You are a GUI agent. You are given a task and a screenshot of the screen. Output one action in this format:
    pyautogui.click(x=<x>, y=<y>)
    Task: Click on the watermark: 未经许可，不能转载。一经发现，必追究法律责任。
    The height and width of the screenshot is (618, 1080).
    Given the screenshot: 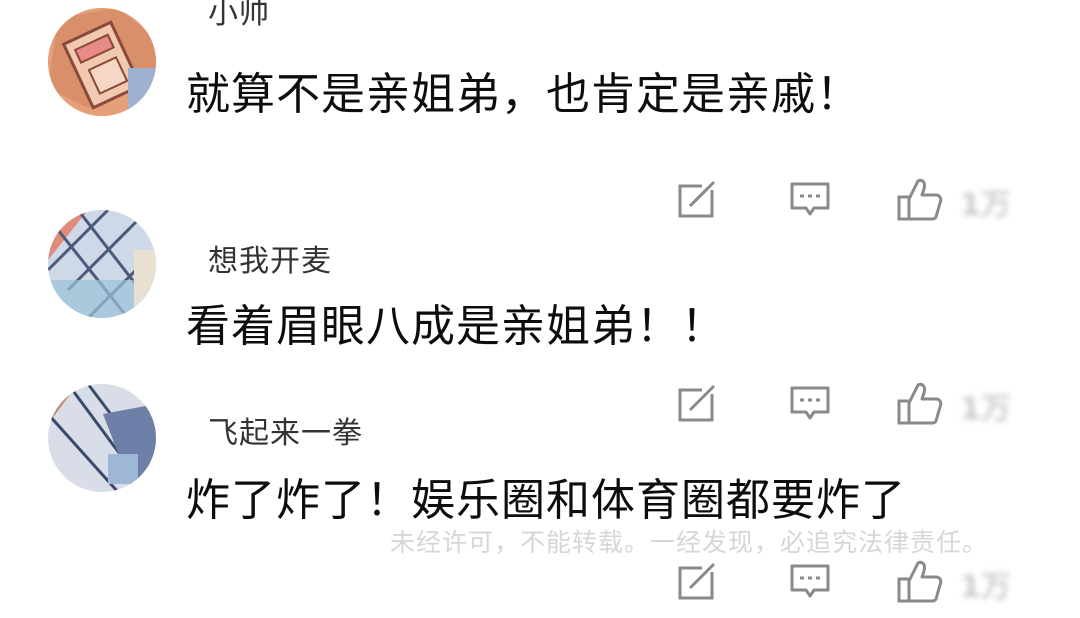 What is the action you would take?
    pyautogui.click(x=689, y=542)
    